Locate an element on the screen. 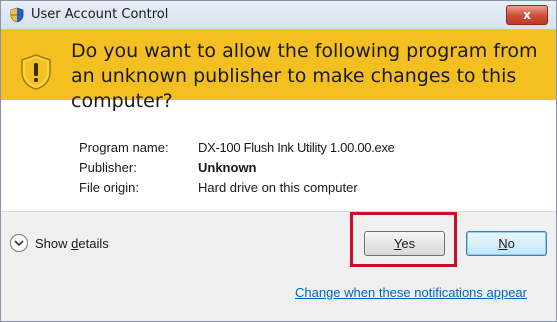 This screenshot has width=557, height=322. publisher-row: Publisher: Unknown is located at coordinates (237, 167).